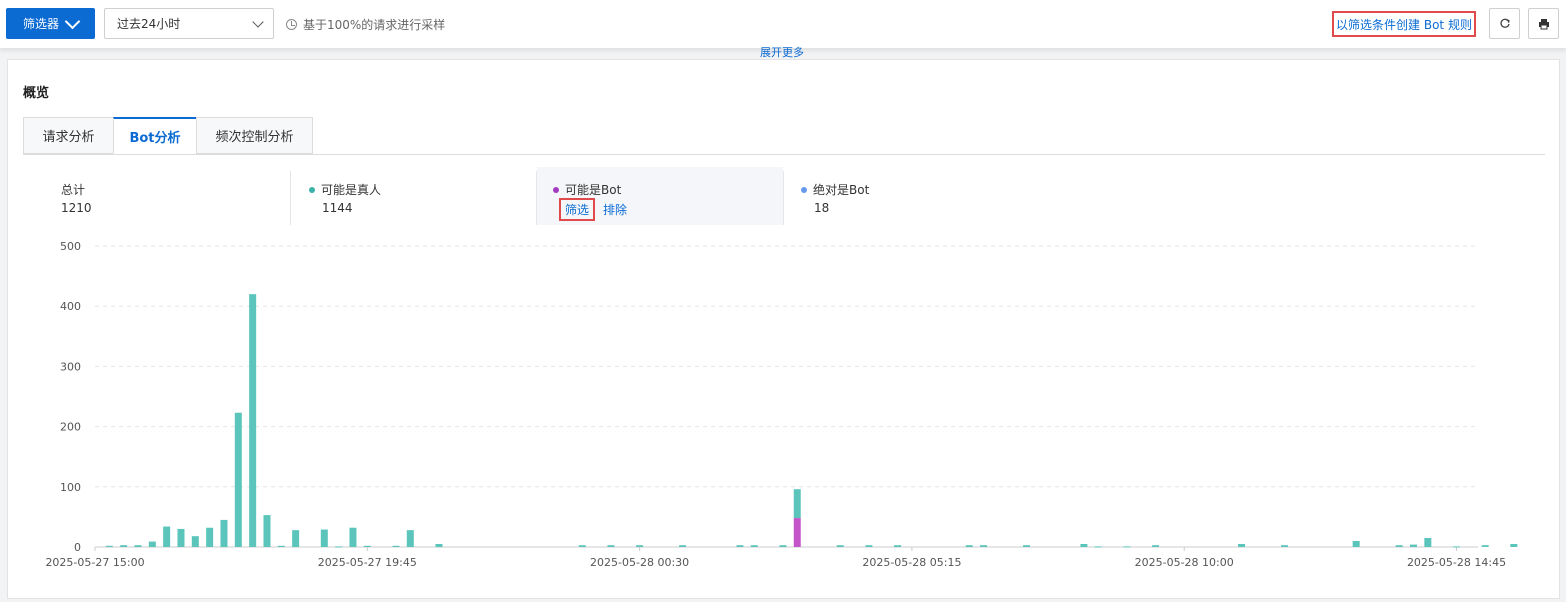  I want to click on y-tick-label: 100, so click(70, 487).